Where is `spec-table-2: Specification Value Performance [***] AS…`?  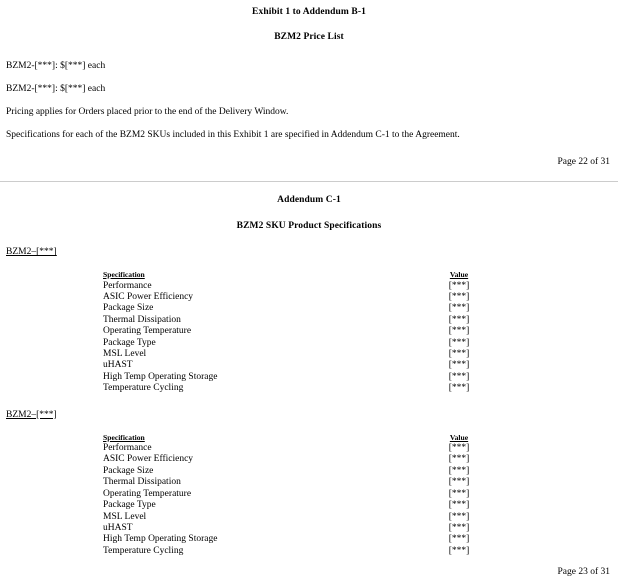
spec-table-2: Specification Value Performance [***] AS… is located at coordinates (309, 495).